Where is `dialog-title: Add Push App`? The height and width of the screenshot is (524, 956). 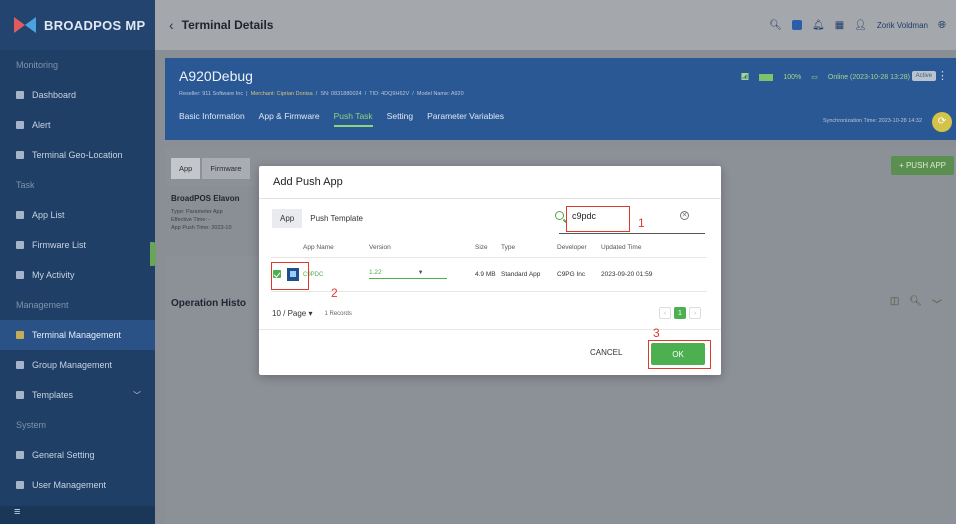
dialog-title: Add Push App is located at coordinates (308, 182).